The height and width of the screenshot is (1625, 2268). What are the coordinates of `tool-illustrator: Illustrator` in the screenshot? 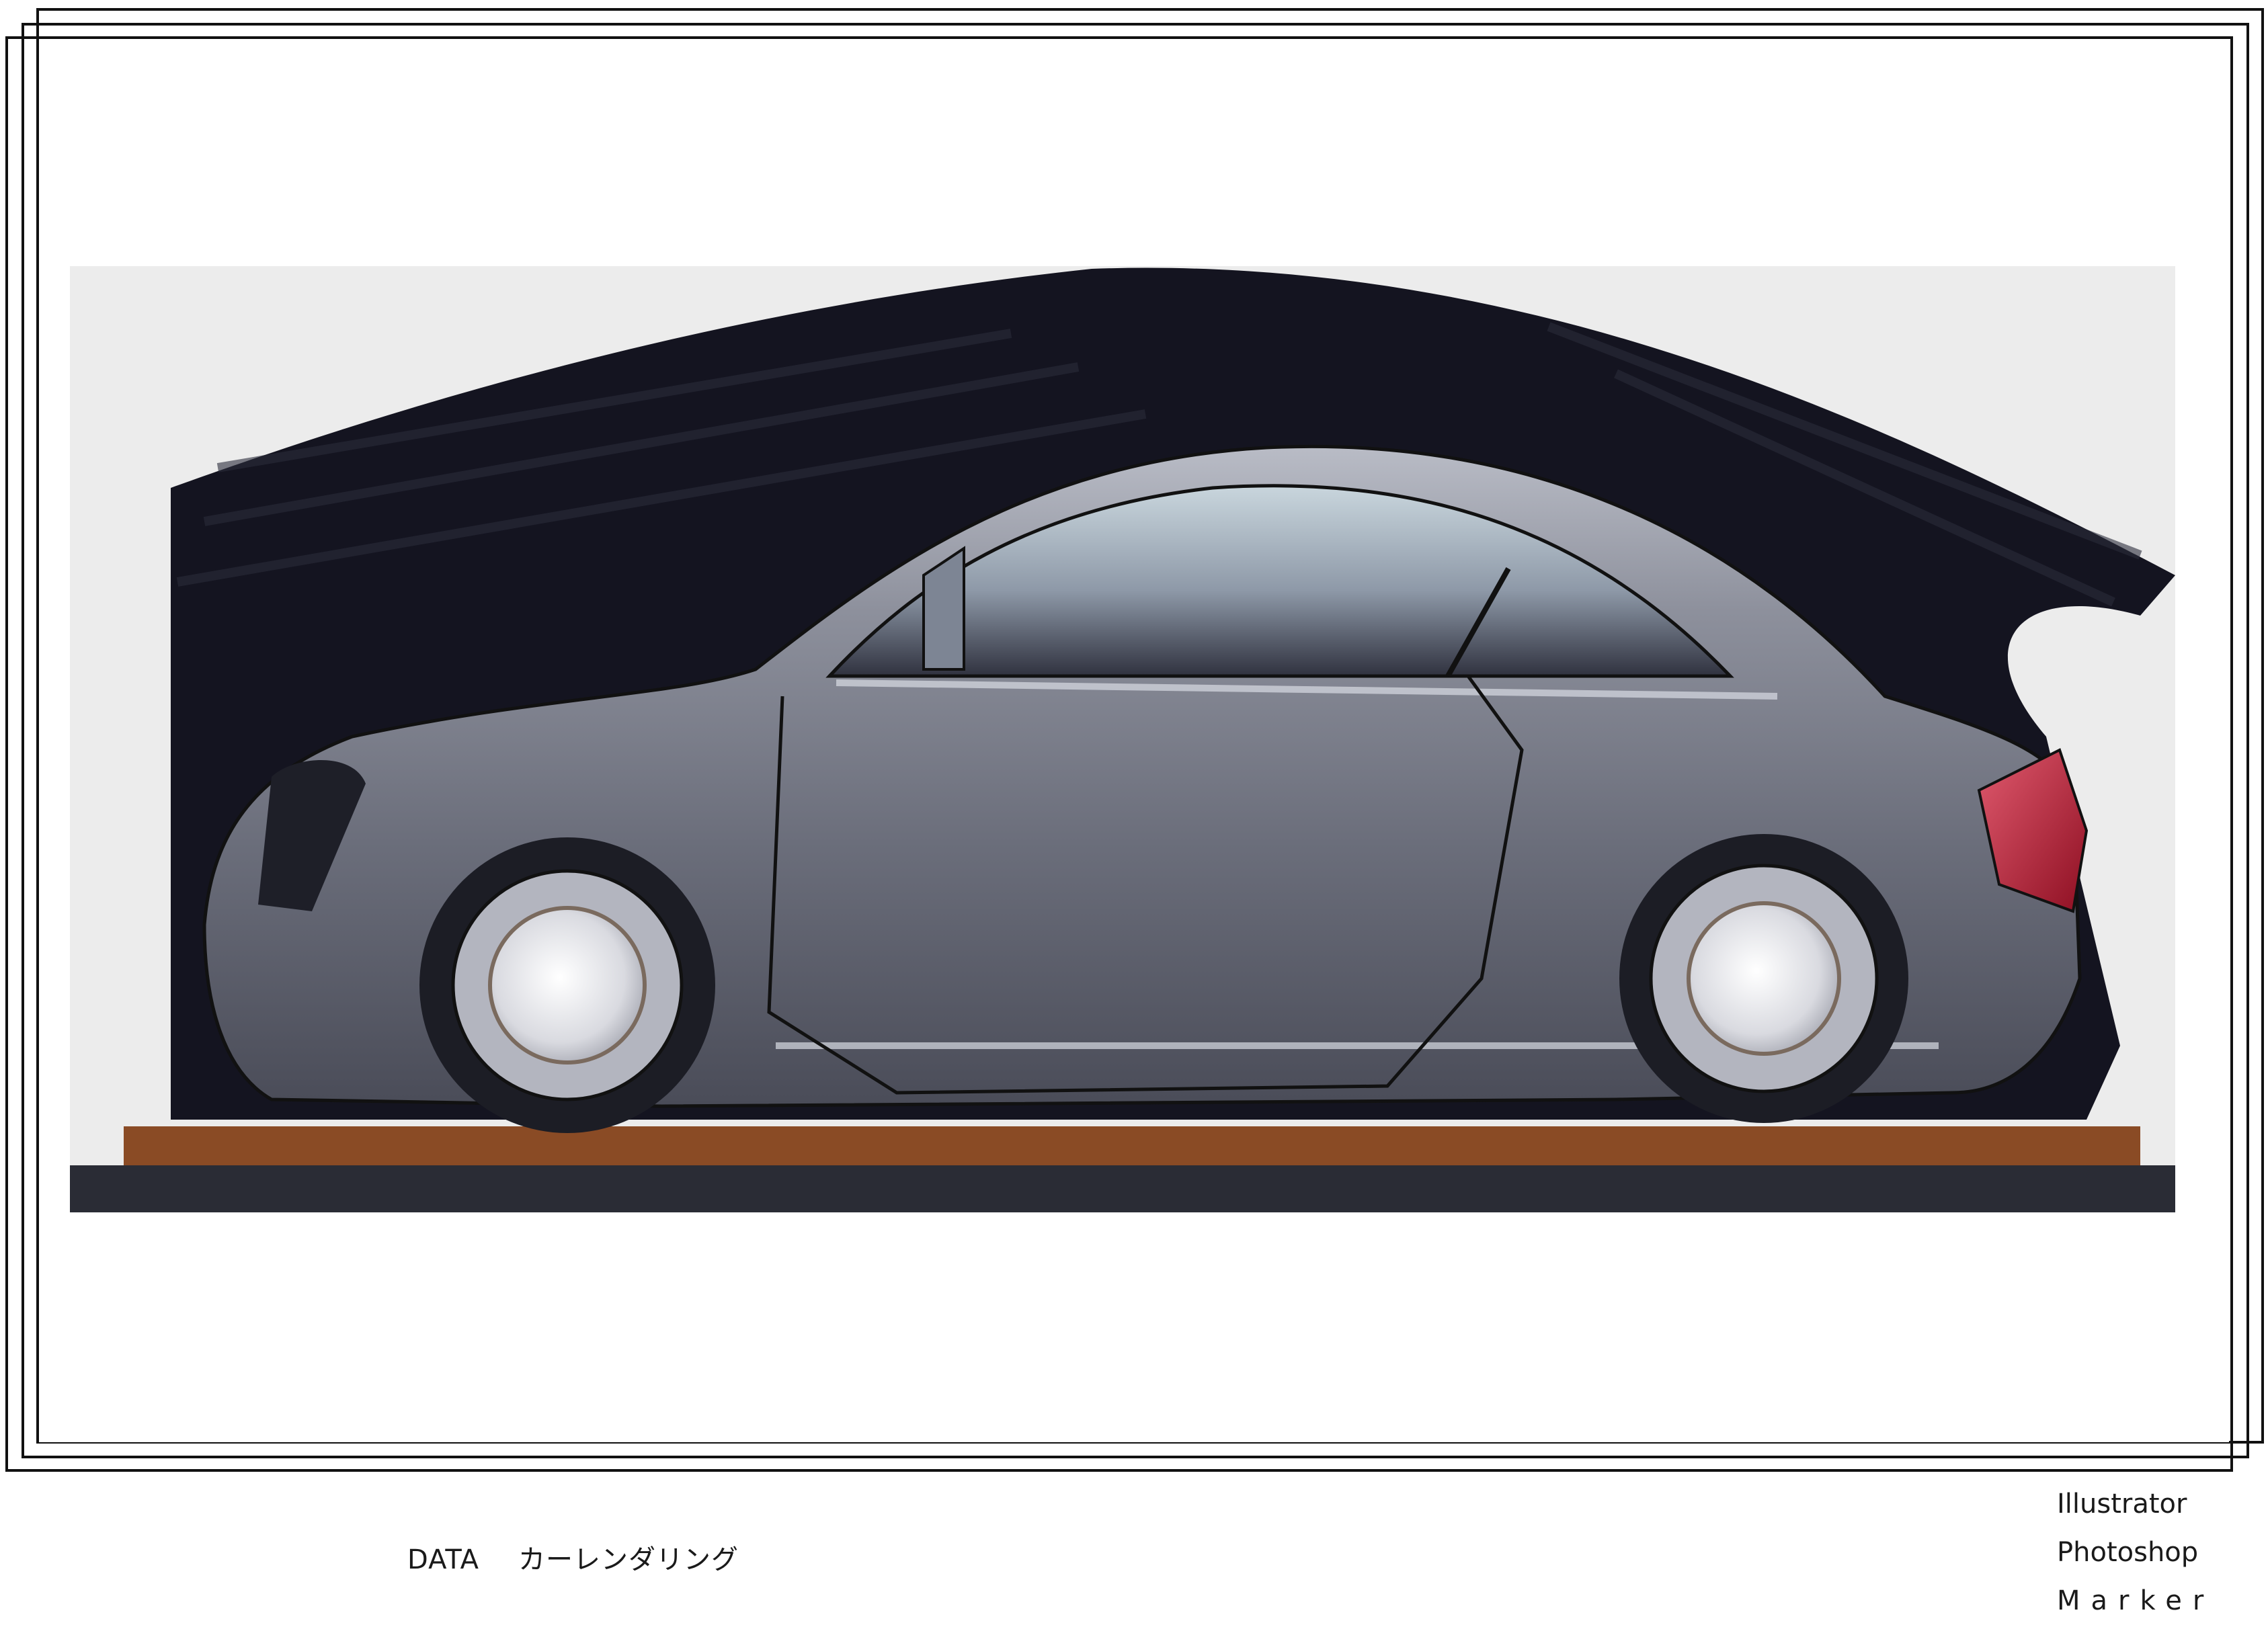 It's located at (2122, 1504).